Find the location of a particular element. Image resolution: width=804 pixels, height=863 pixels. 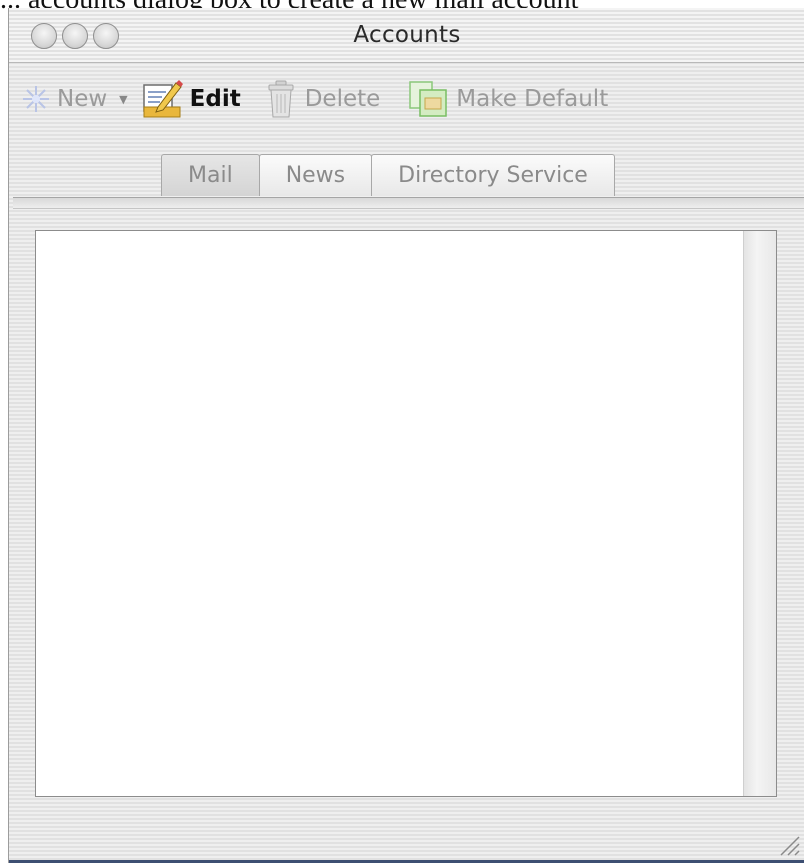

tab-directory-service: Directory Service is located at coordinates (493, 175).